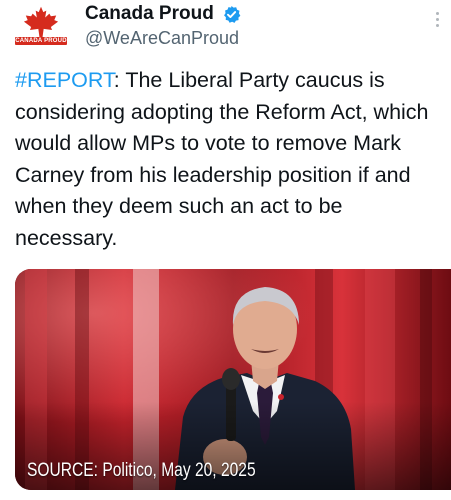 This screenshot has height=500, width=451. What do you see at coordinates (41, 41) in the screenshot?
I see `avatar-wordmark: CANADA PROUD` at bounding box center [41, 41].